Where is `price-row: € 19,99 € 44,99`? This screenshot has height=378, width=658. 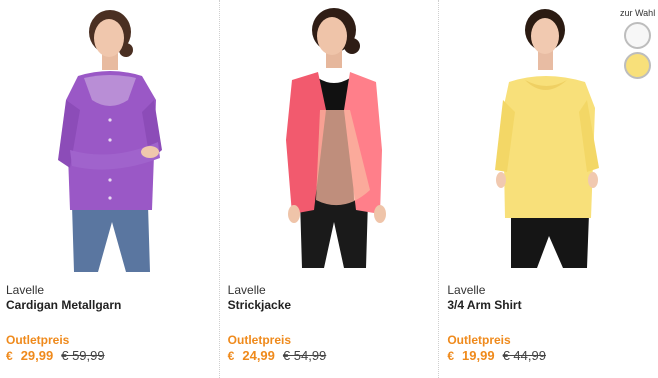 price-row: € 19,99 € 44,99 is located at coordinates (496, 356).